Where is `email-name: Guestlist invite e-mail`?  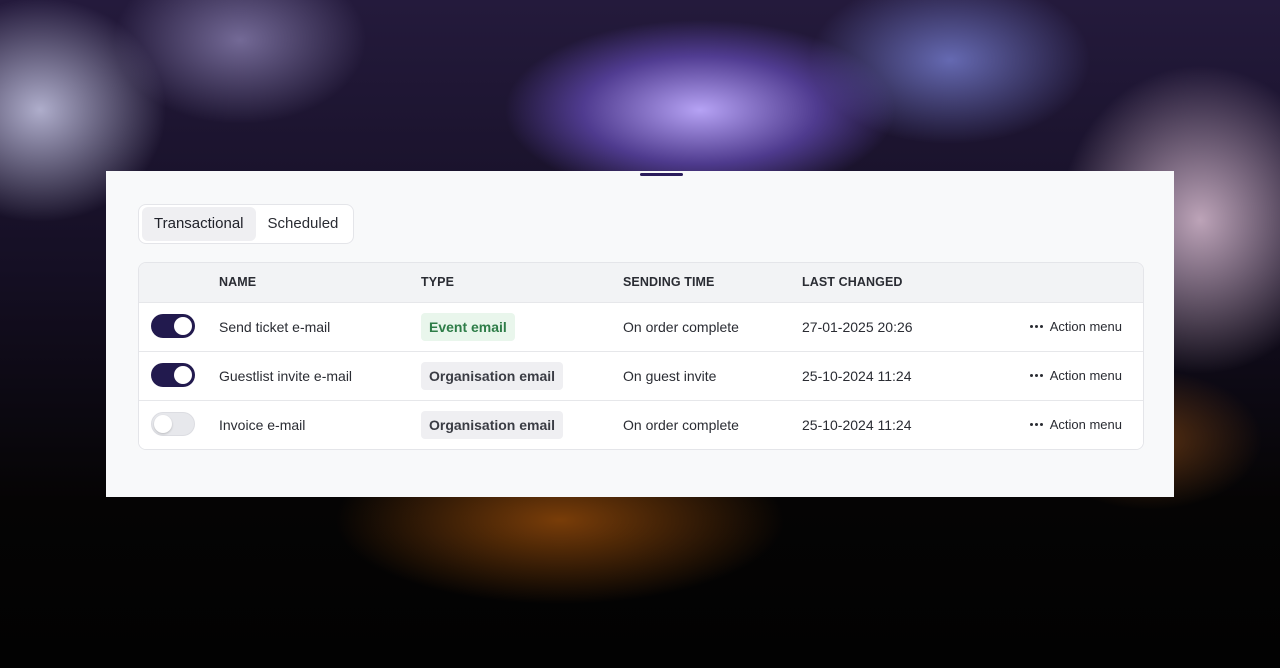
email-name: Guestlist invite e-mail is located at coordinates (286, 376).